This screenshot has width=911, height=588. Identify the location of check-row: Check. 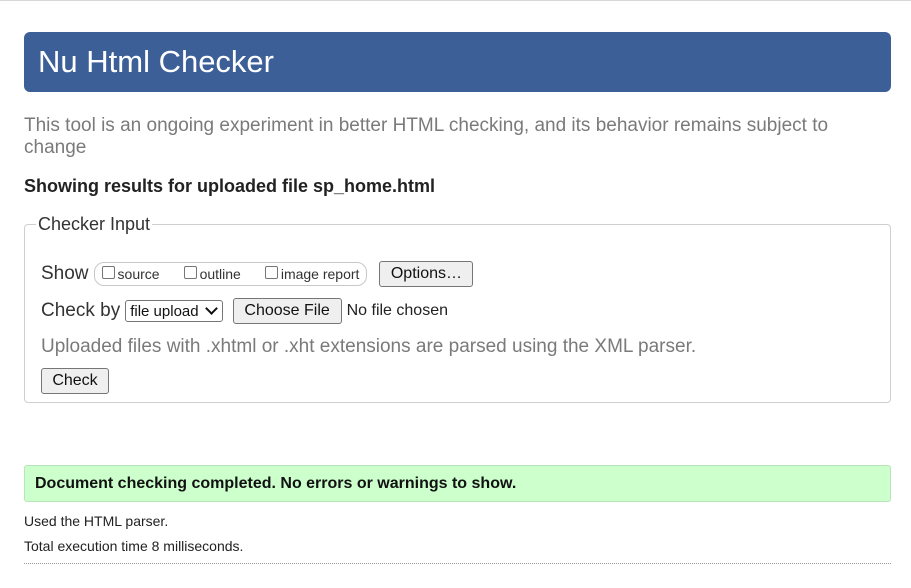
(75, 381).